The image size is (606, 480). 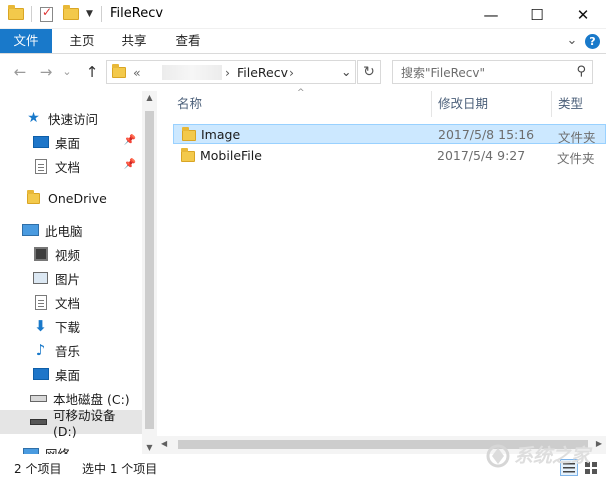 What do you see at coordinates (67, 72) in the screenshot?
I see `recent-locations-button: ⌄` at bounding box center [67, 72].